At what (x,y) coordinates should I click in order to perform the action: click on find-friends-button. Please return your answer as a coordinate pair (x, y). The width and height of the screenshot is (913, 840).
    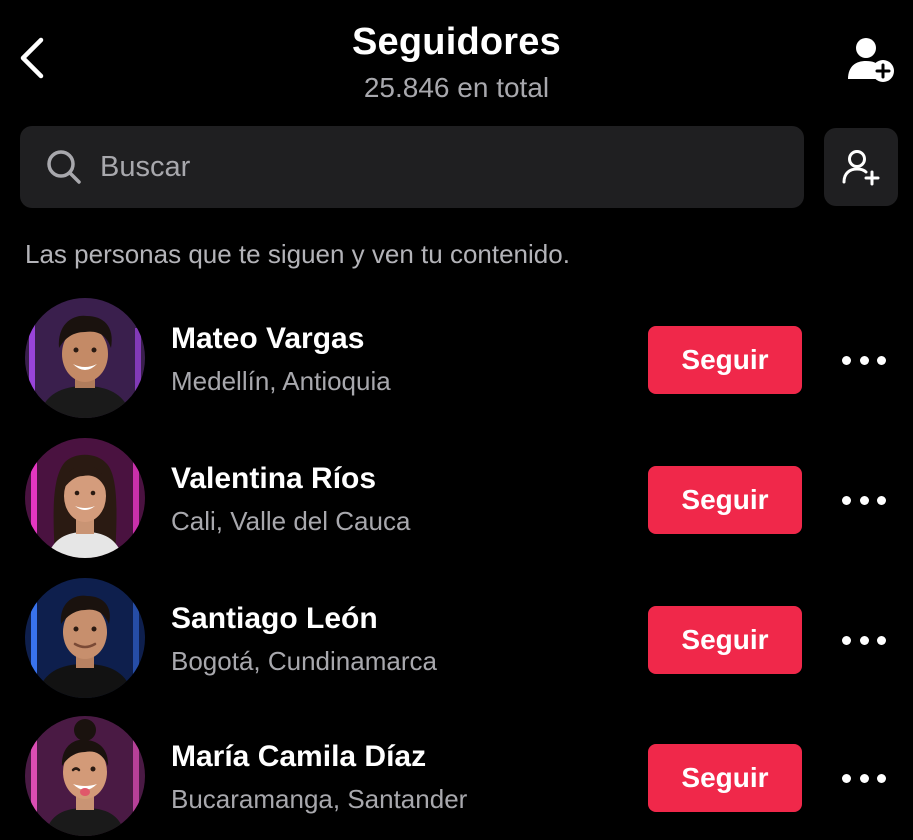
    Looking at the image, I should click on (861, 167).